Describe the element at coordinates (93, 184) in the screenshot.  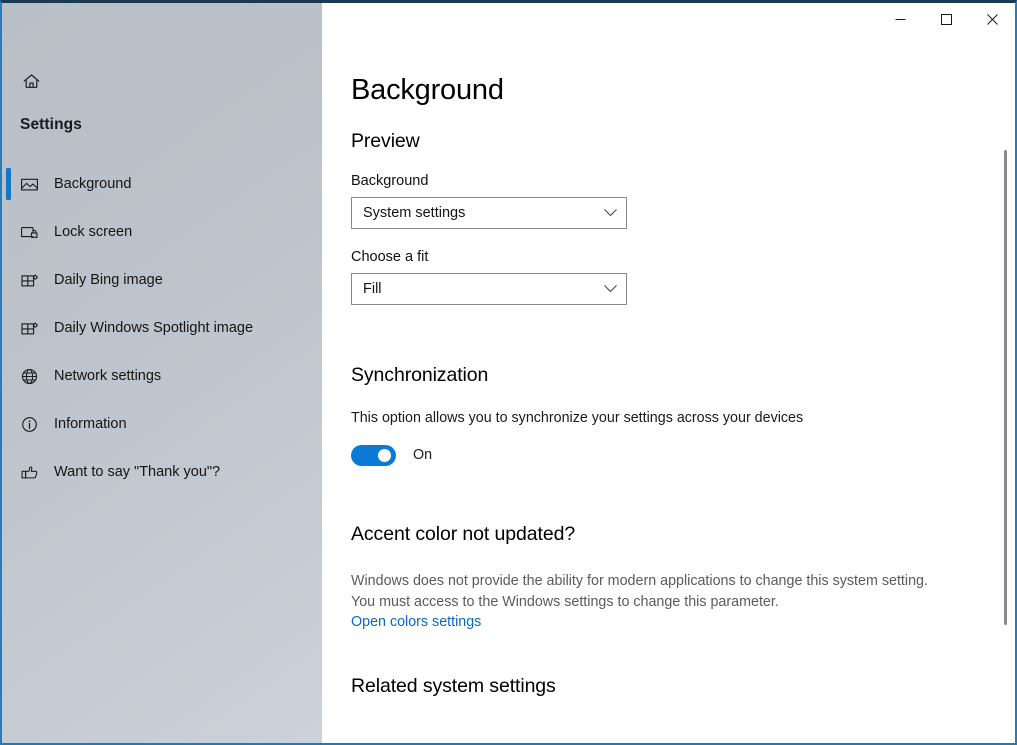
I see `sidebar-item-label: Background` at that location.